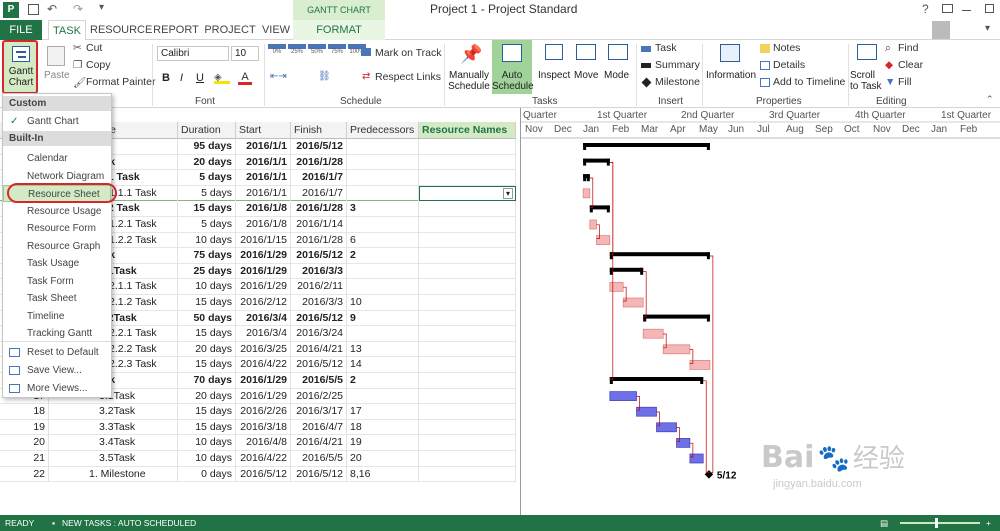 The image size is (1000, 531). Describe the element at coordinates (263, 130) in the screenshot. I see `column-header-start: Start` at that location.